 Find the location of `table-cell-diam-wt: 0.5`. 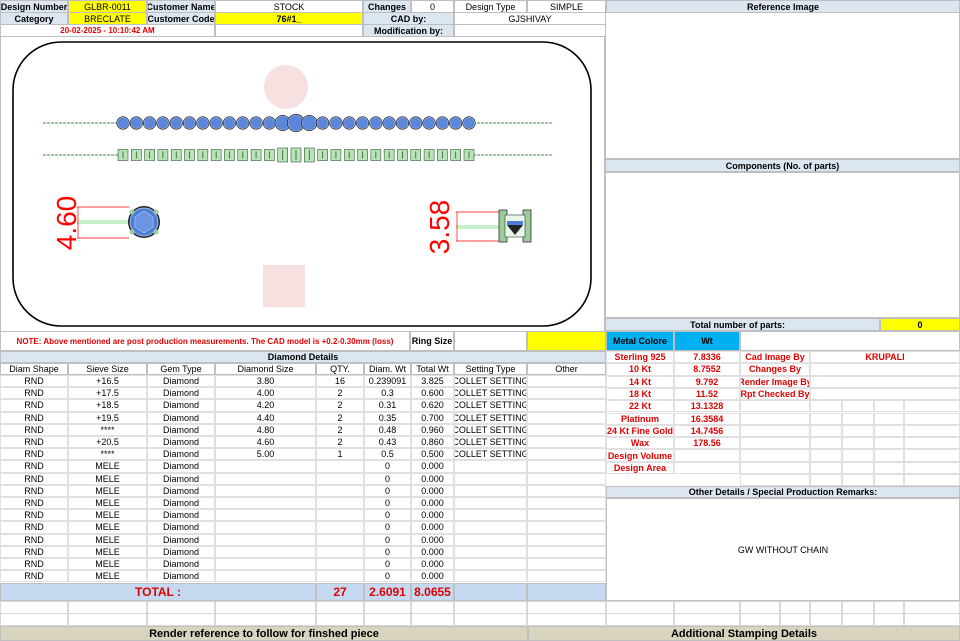

table-cell-diam-wt: 0.5 is located at coordinates (387, 454).